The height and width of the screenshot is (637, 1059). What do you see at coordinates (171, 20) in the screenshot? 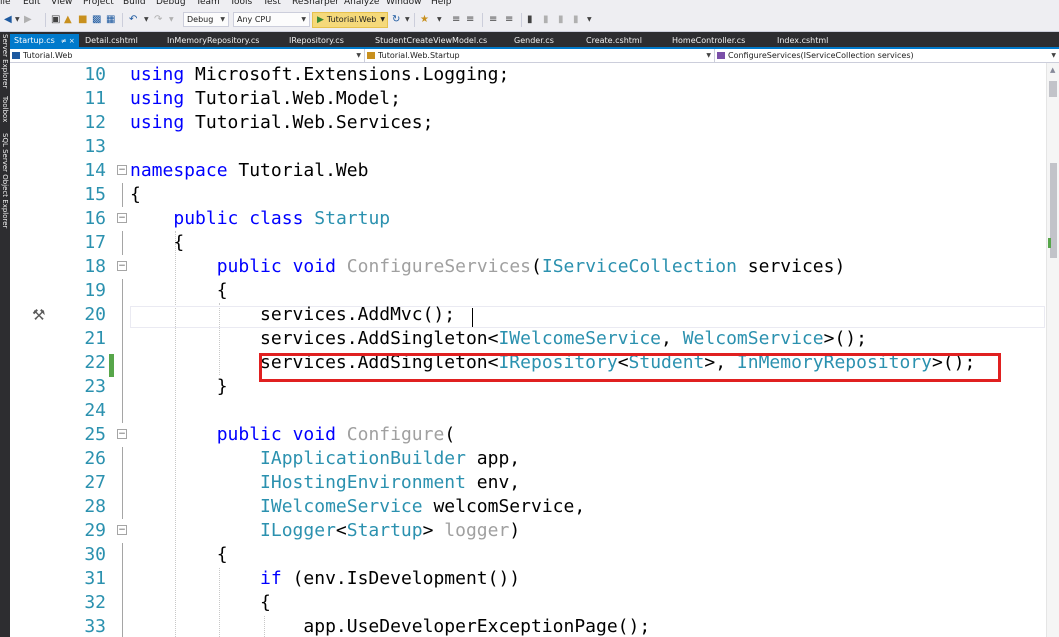
I see `redo-dropdown-icon: ▼` at bounding box center [171, 20].